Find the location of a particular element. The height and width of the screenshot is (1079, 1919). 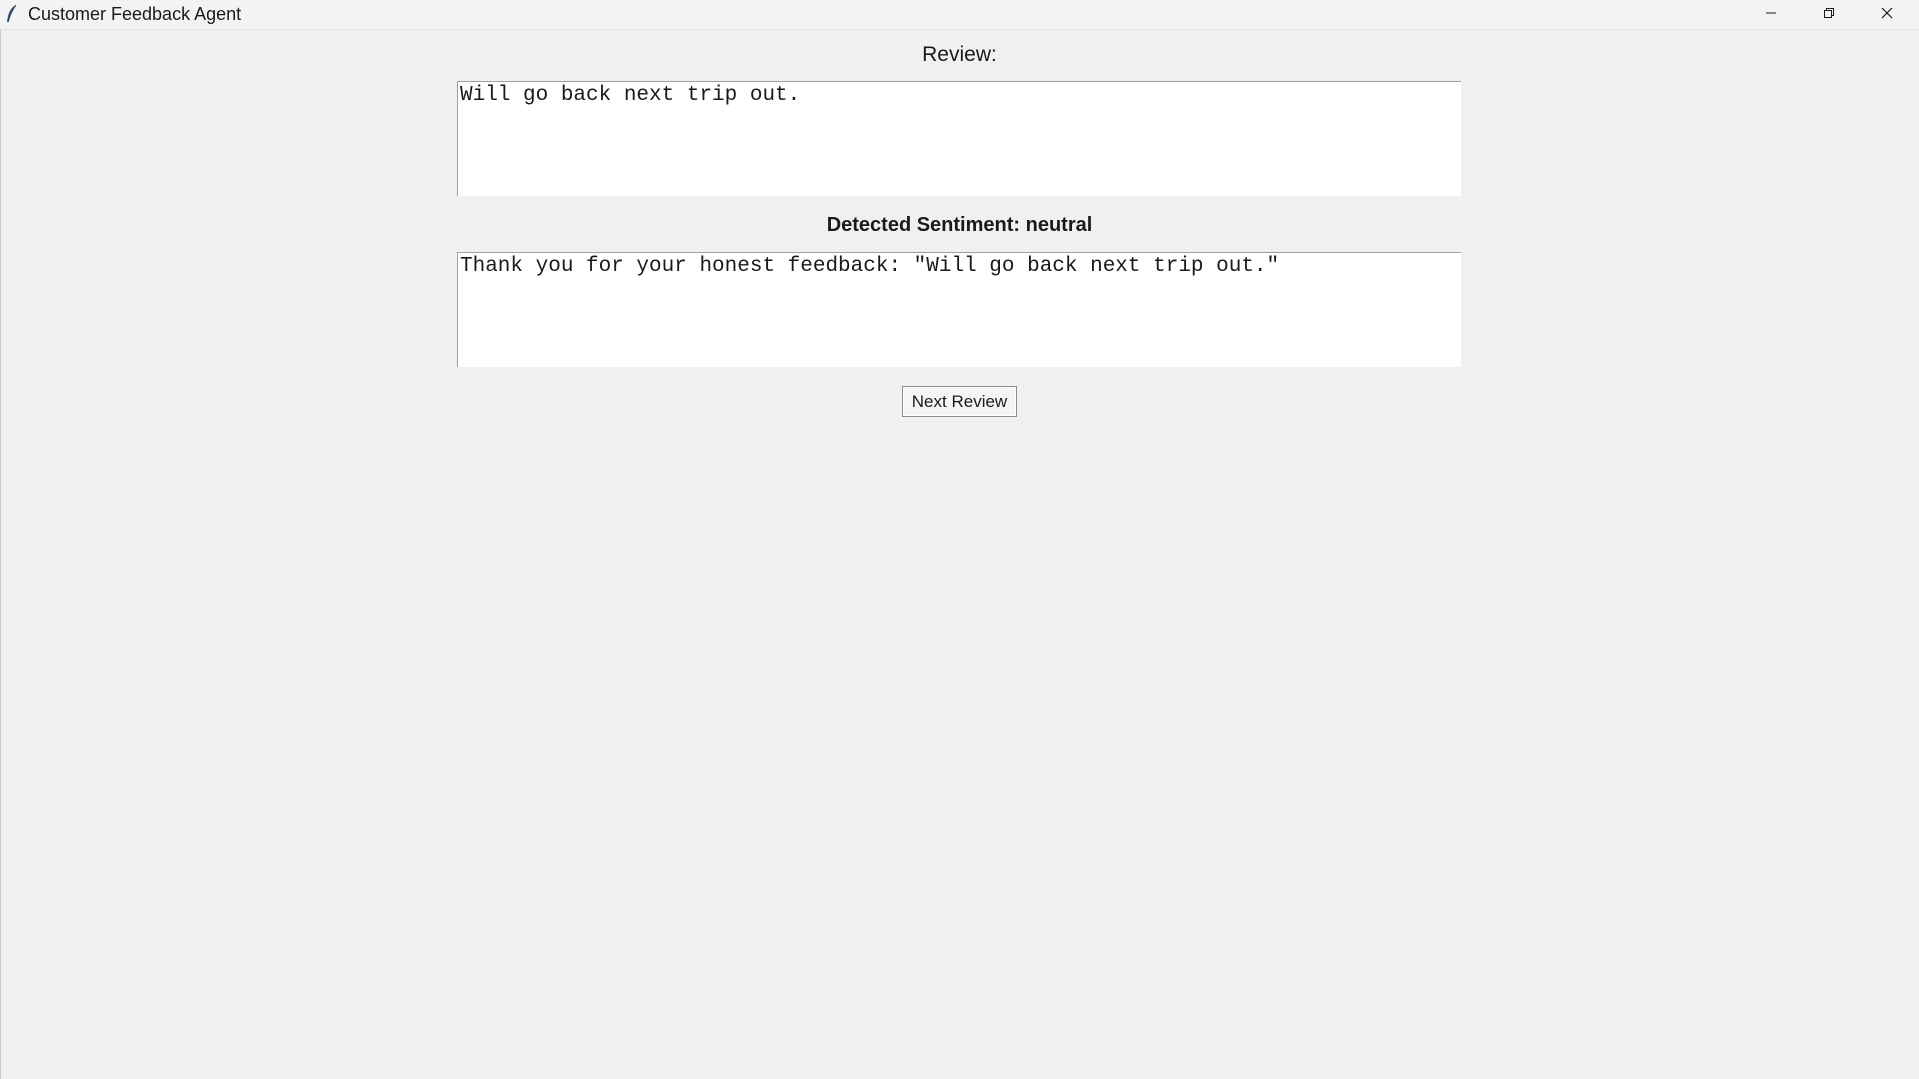

minimize-icon is located at coordinates (1771, 15).